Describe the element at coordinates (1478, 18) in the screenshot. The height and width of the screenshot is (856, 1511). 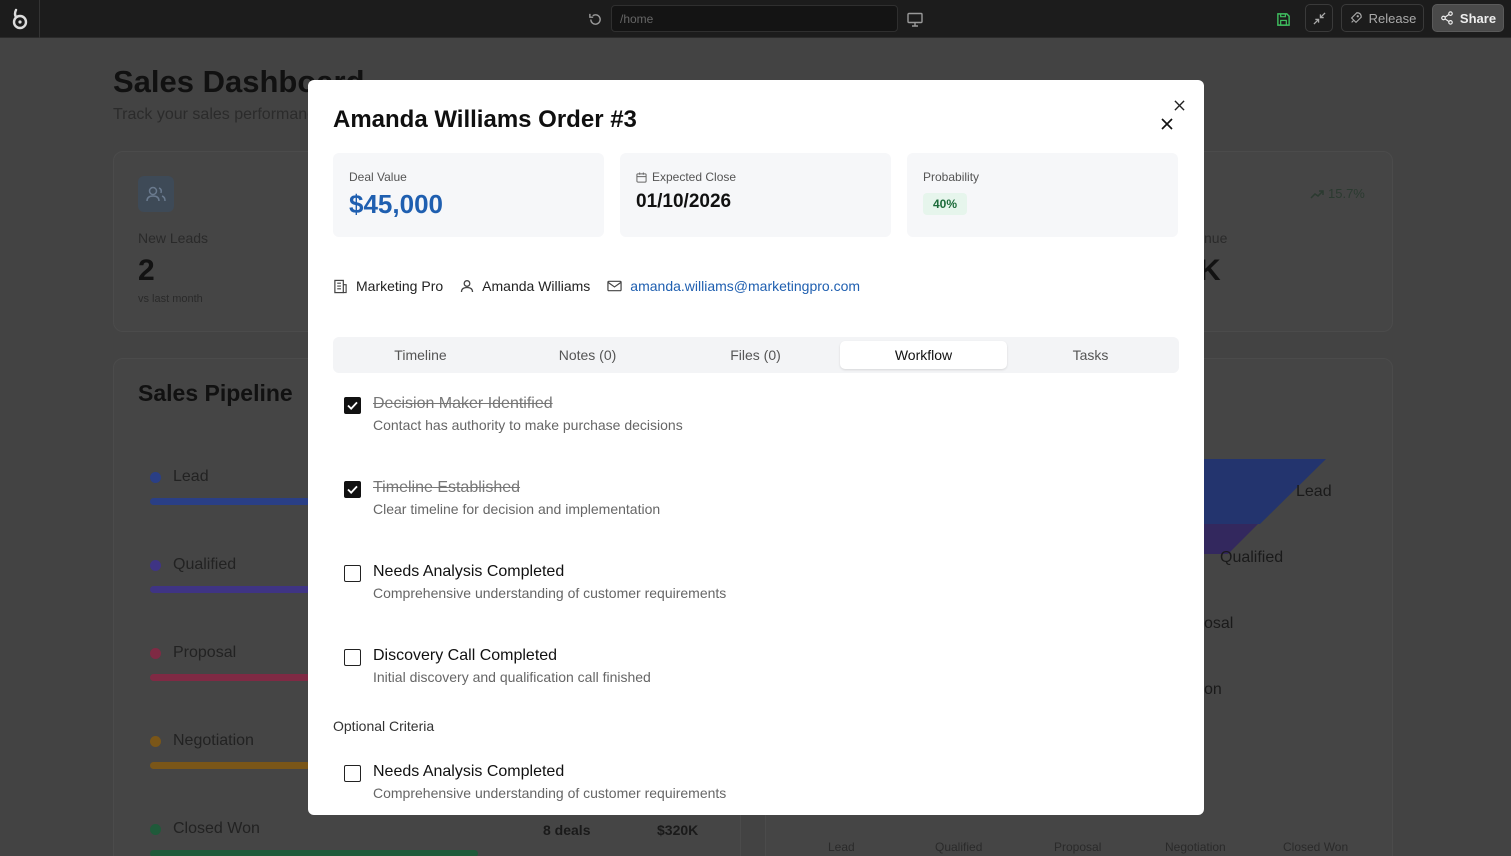
I see `share-label: Share` at that location.